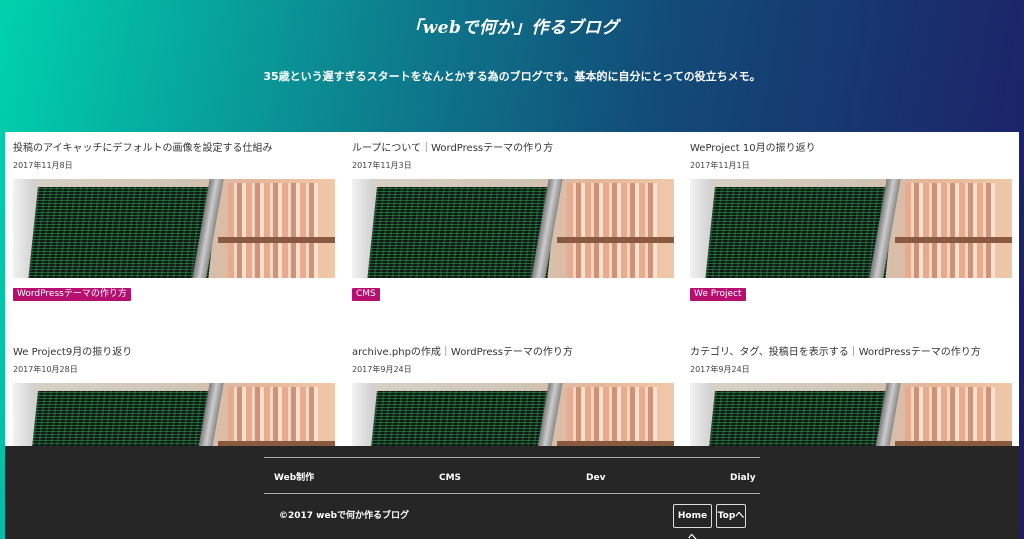 Image resolution: width=1024 pixels, height=539 pixels. I want to click on home-button: Homeへ, so click(692, 521).